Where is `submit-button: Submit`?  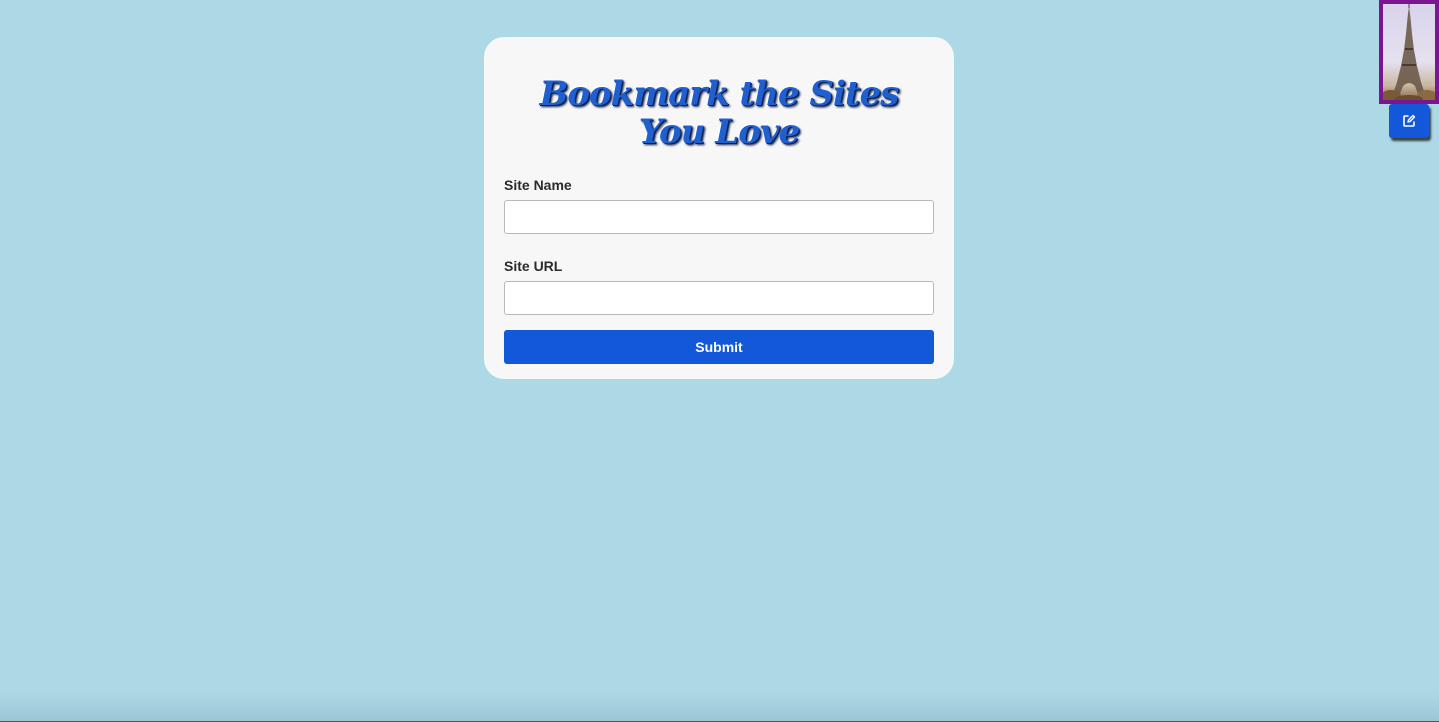 submit-button: Submit is located at coordinates (719, 347).